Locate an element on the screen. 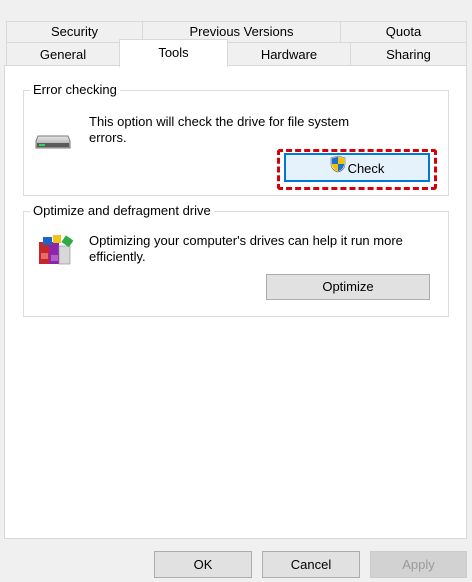 Image resolution: width=472 pixels, height=582 pixels. tab-tools: Tools is located at coordinates (173, 53).